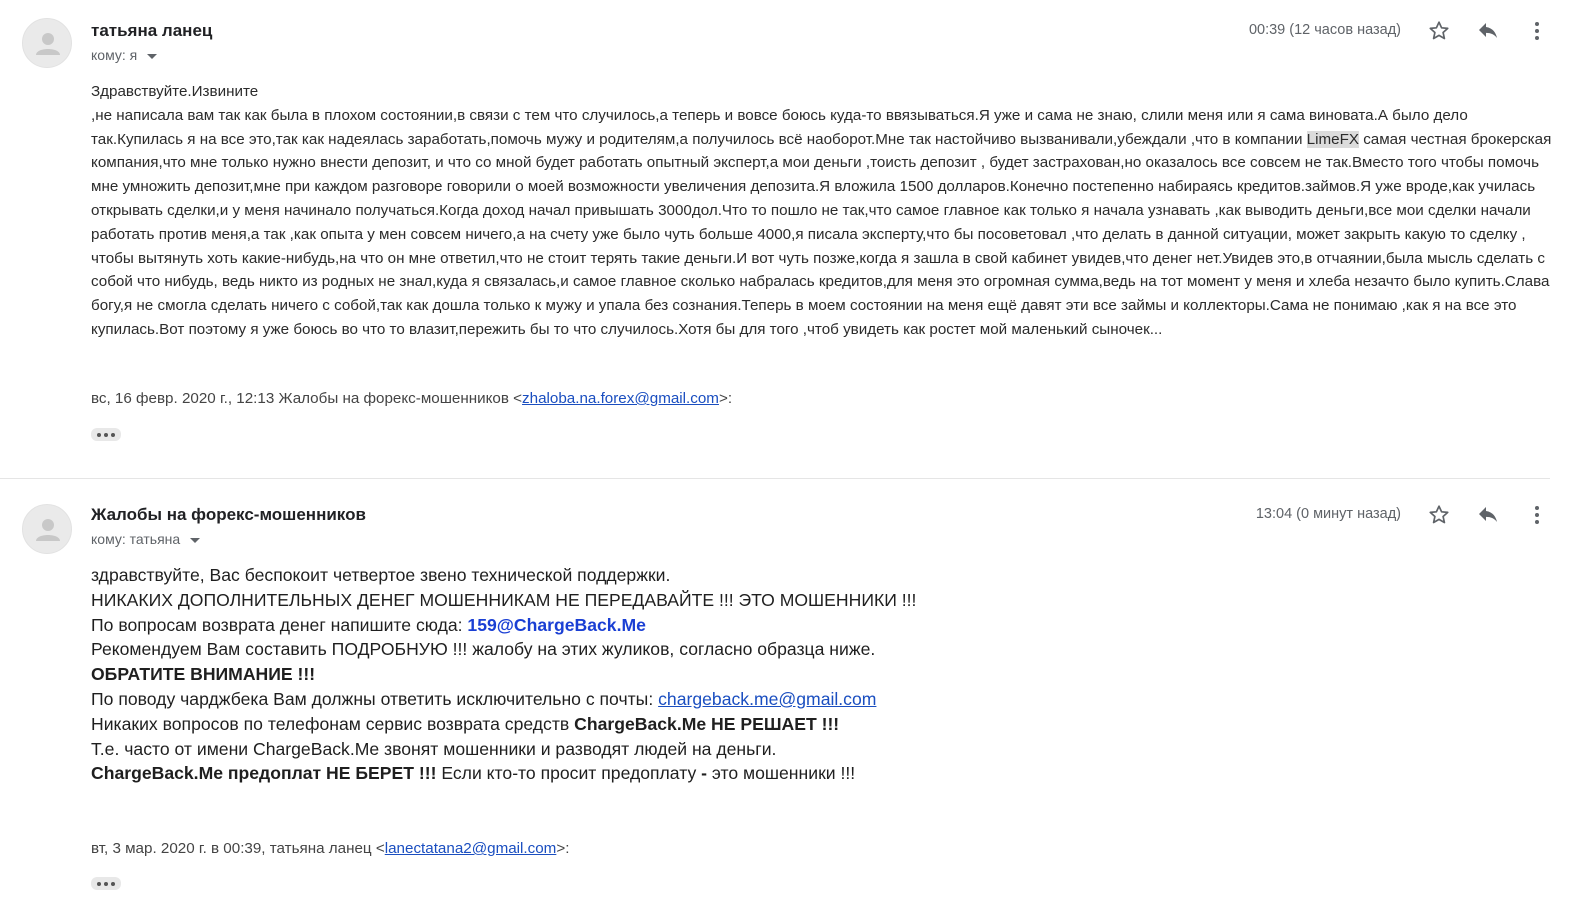 This screenshot has height=904, width=1580. What do you see at coordinates (775, 478) in the screenshot?
I see `message-divider` at bounding box center [775, 478].